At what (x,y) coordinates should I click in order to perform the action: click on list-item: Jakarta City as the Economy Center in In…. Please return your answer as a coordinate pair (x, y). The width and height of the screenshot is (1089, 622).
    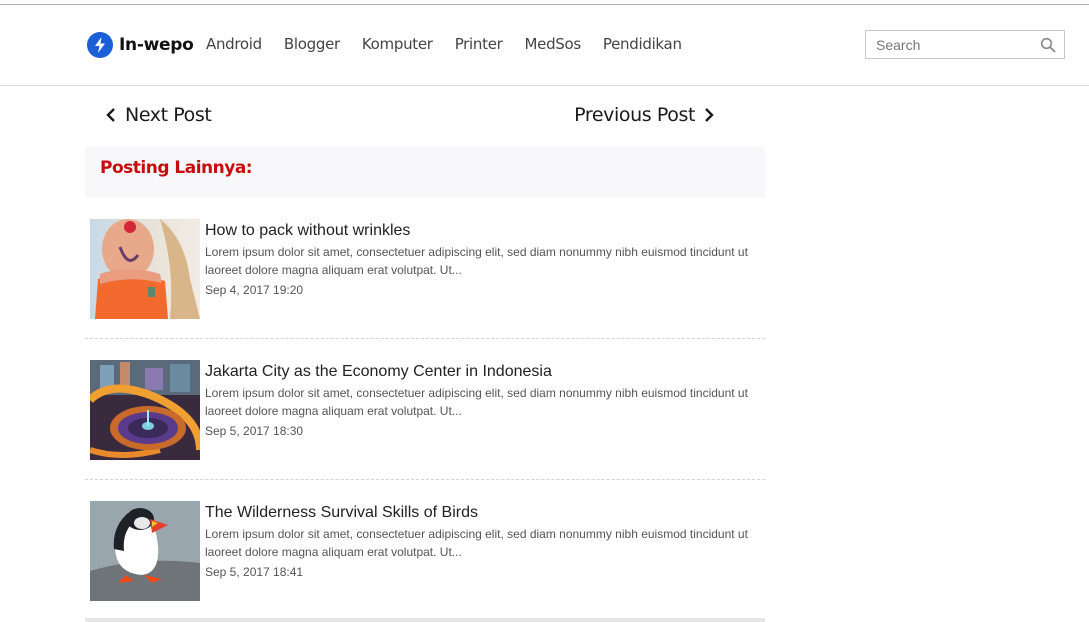
    Looking at the image, I should click on (425, 409).